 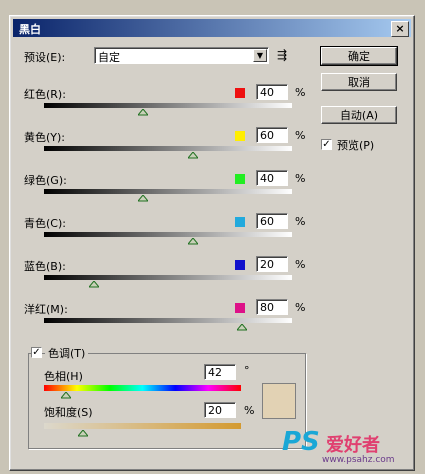 What do you see at coordinates (109, 57) in the screenshot?
I see `preset-value: 自定` at bounding box center [109, 57].